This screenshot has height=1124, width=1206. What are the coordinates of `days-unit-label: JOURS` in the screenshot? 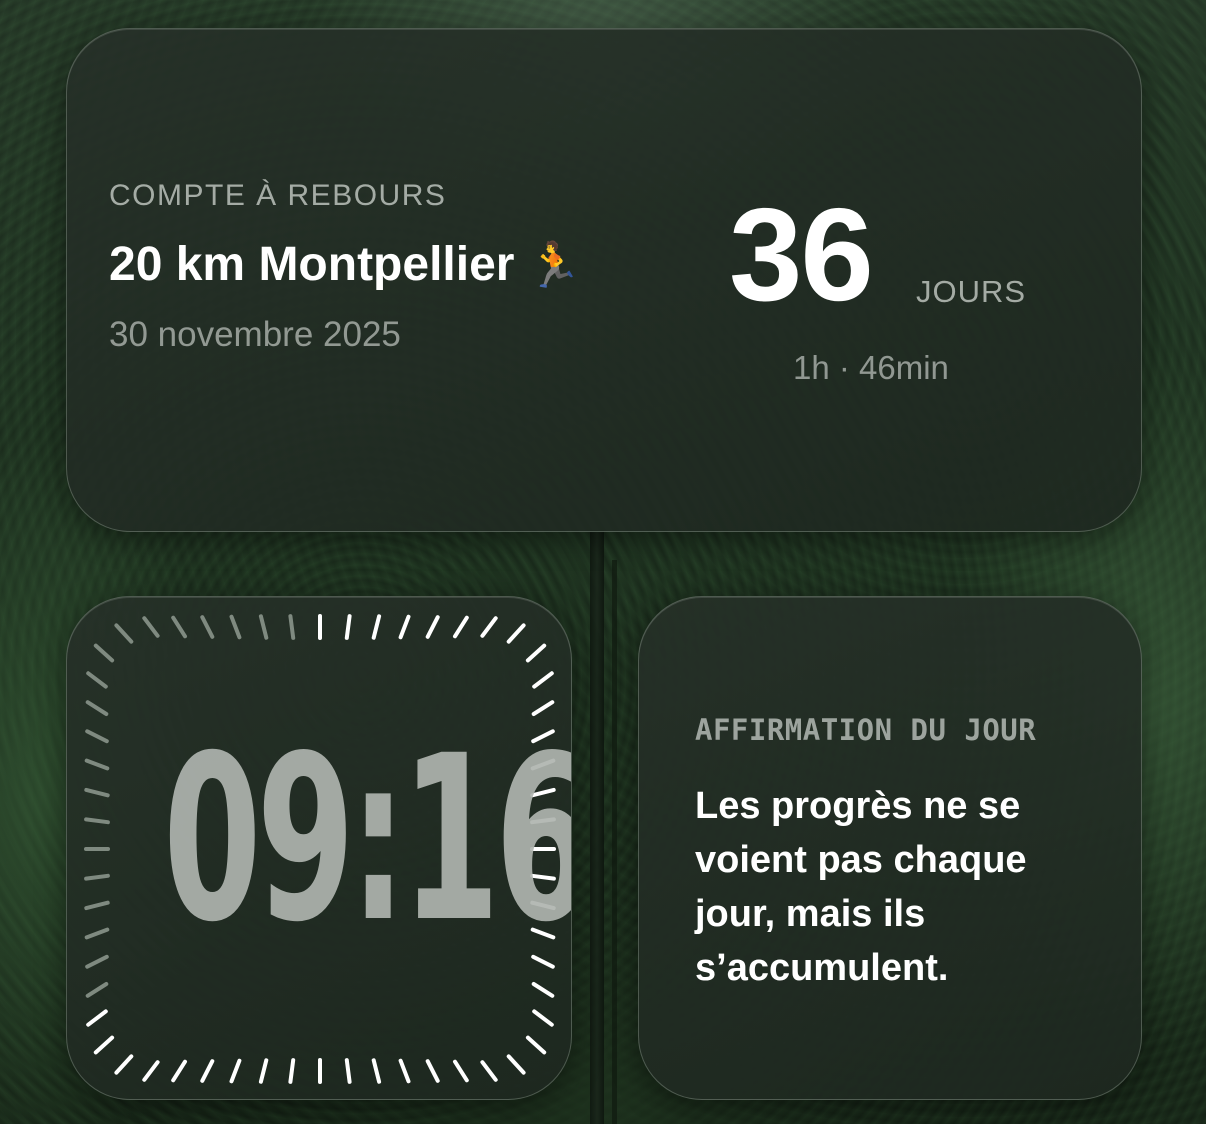 It's located at (971, 291).